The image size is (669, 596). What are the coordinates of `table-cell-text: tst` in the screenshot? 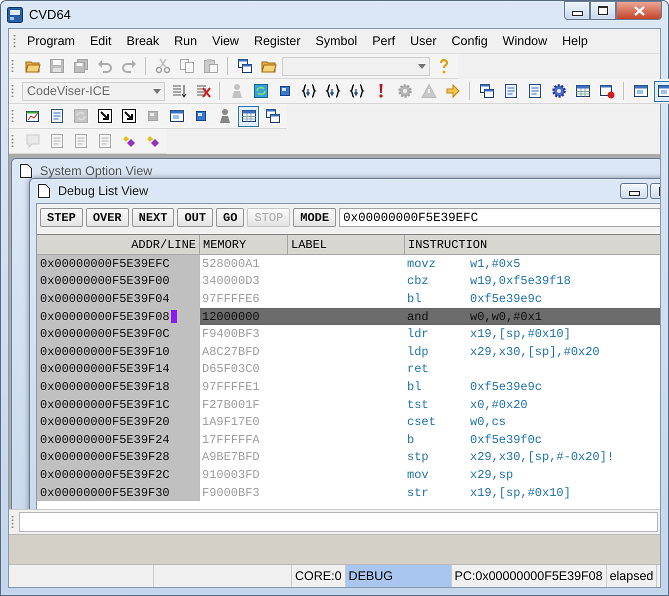 It's located at (418, 405).